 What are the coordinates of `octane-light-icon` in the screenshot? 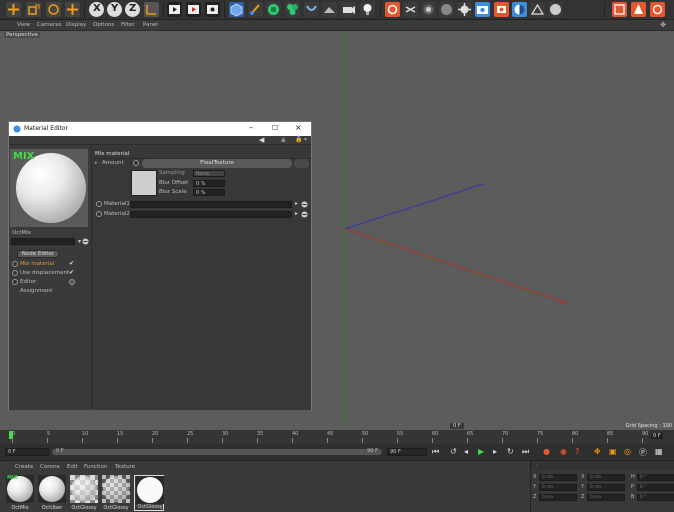 It's located at (501, 9).